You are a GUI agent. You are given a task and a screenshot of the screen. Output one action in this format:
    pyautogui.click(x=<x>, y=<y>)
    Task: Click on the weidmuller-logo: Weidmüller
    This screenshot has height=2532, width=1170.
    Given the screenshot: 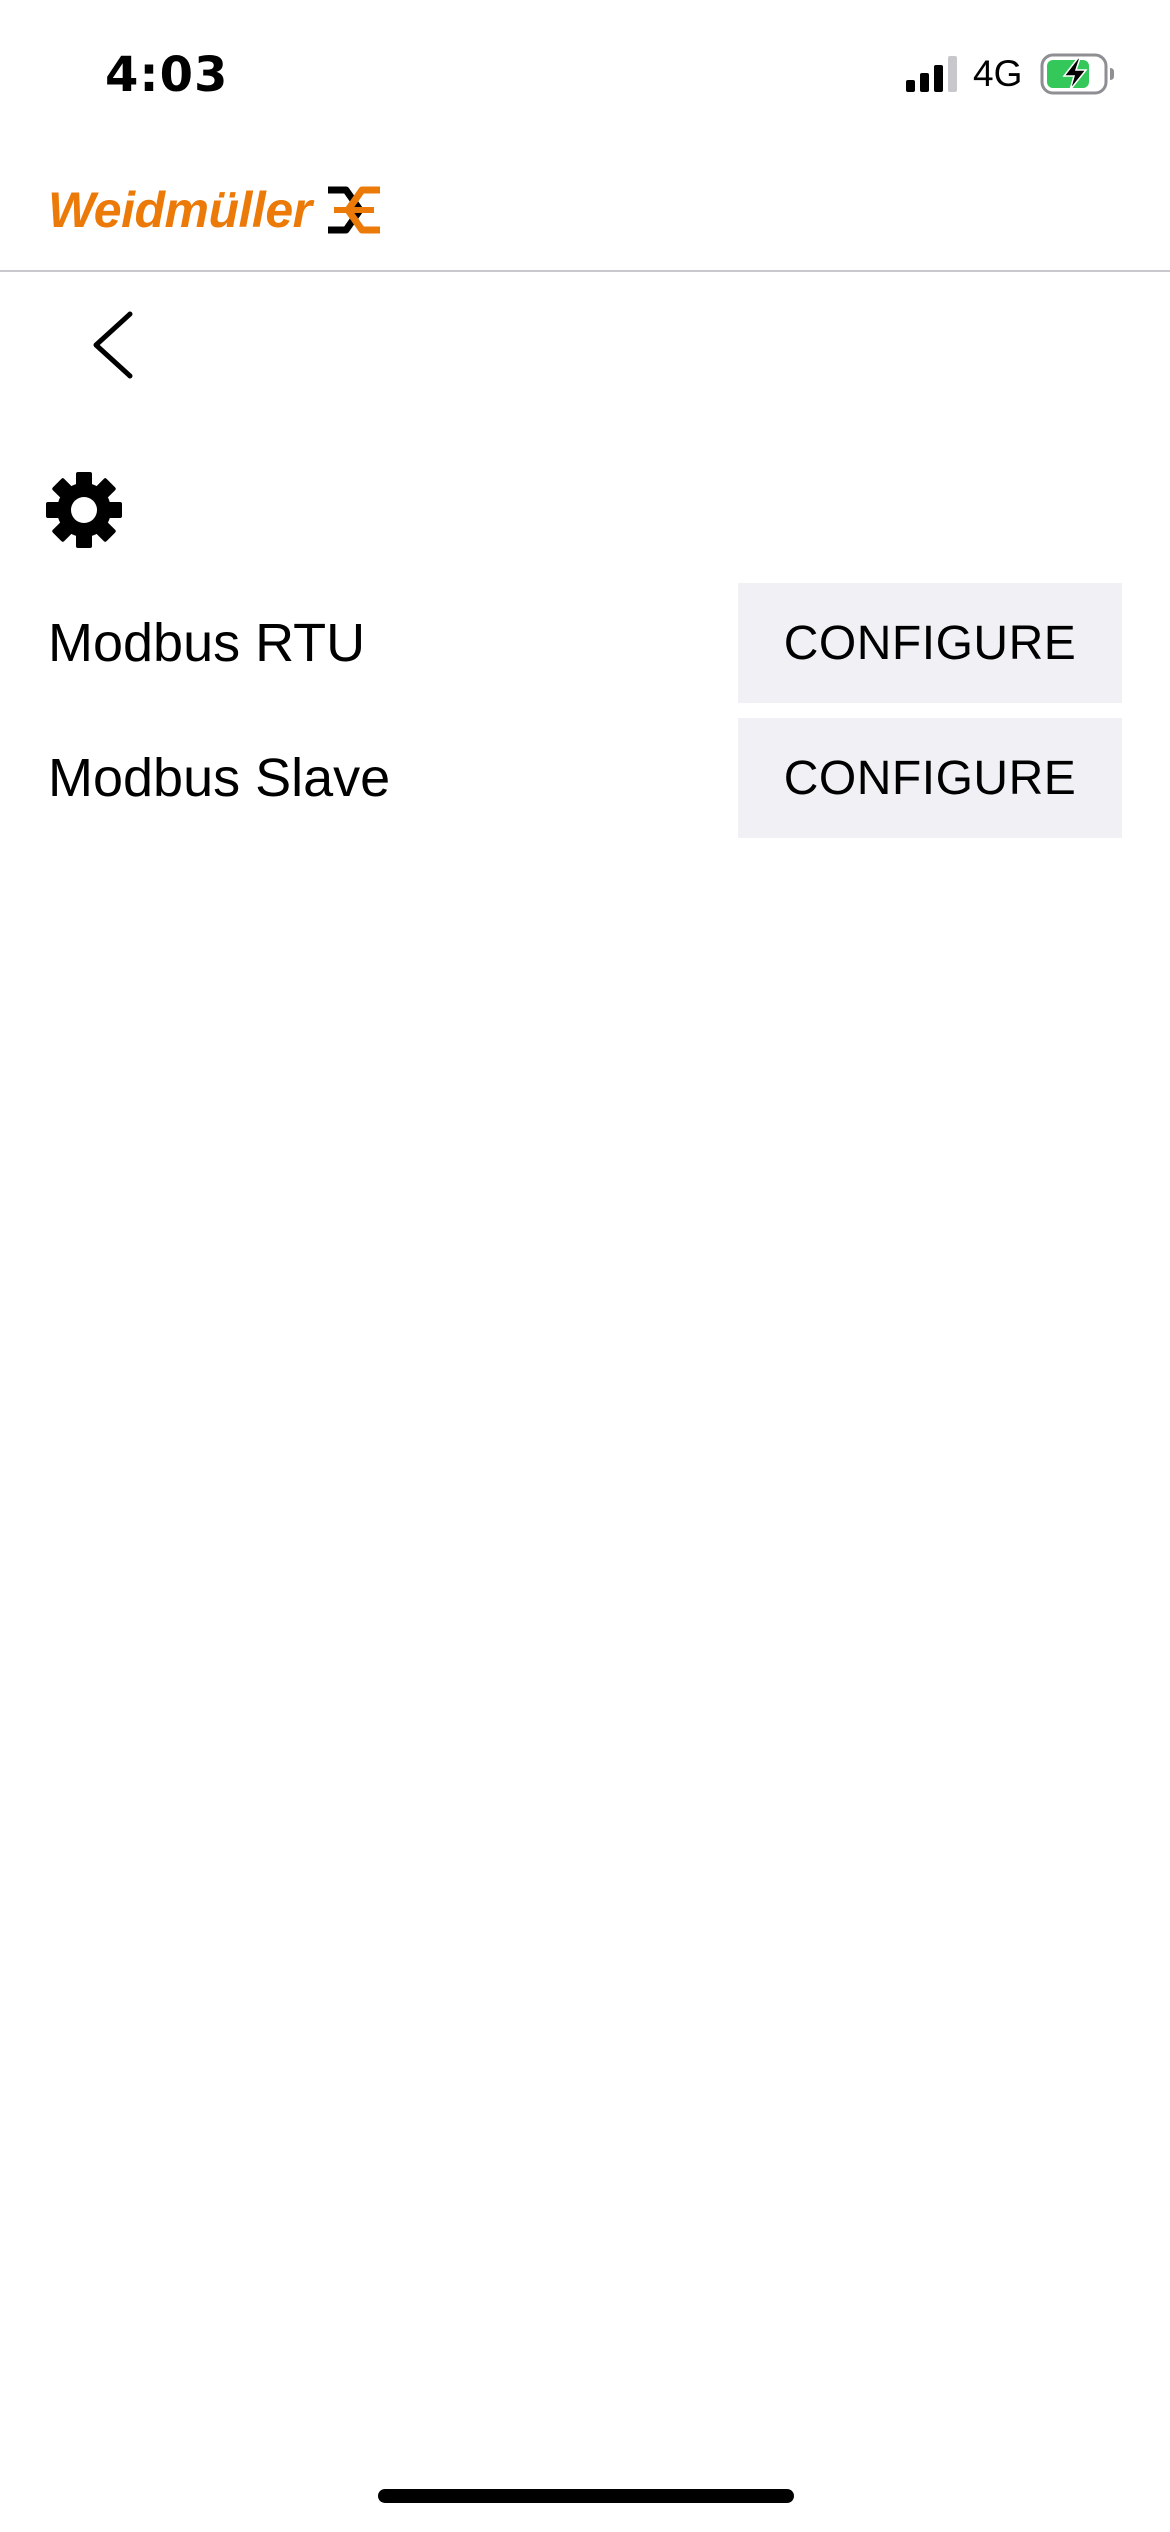 What is the action you would take?
    pyautogui.click(x=215, y=210)
    